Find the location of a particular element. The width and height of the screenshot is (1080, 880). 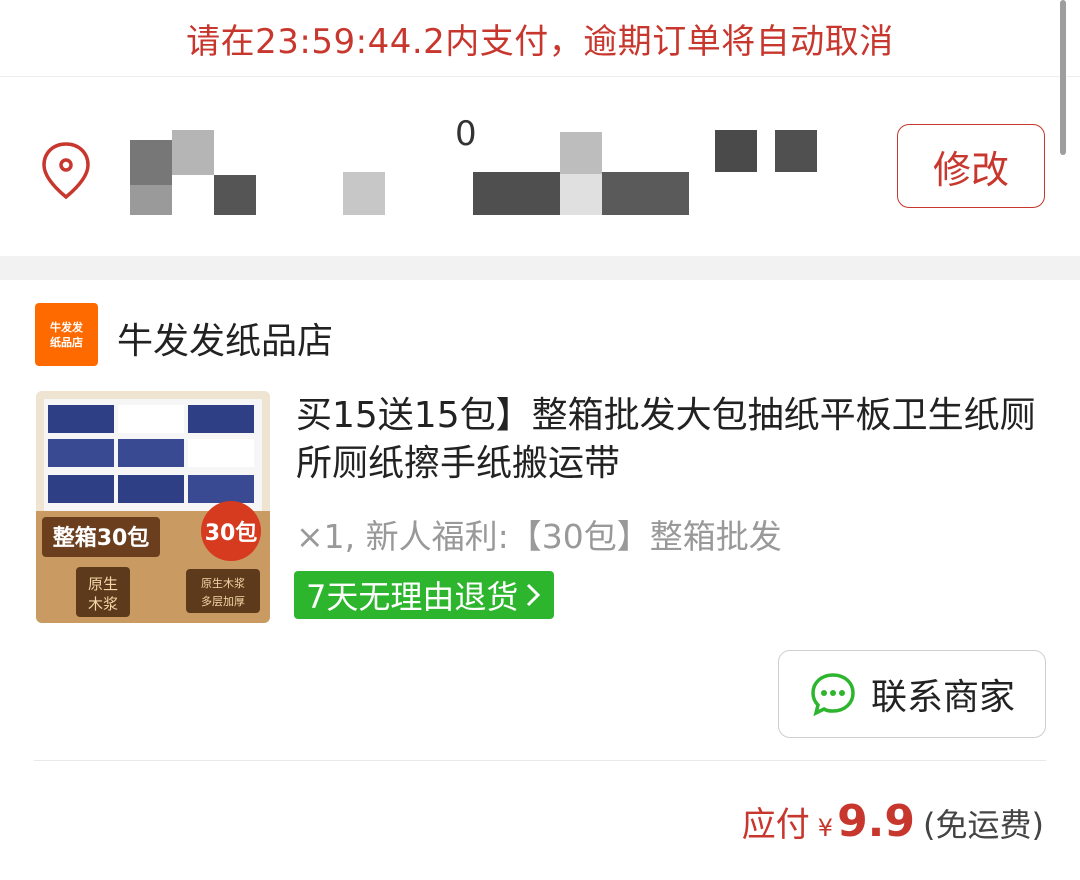

payable-label: 应付 is located at coordinates (775, 825).